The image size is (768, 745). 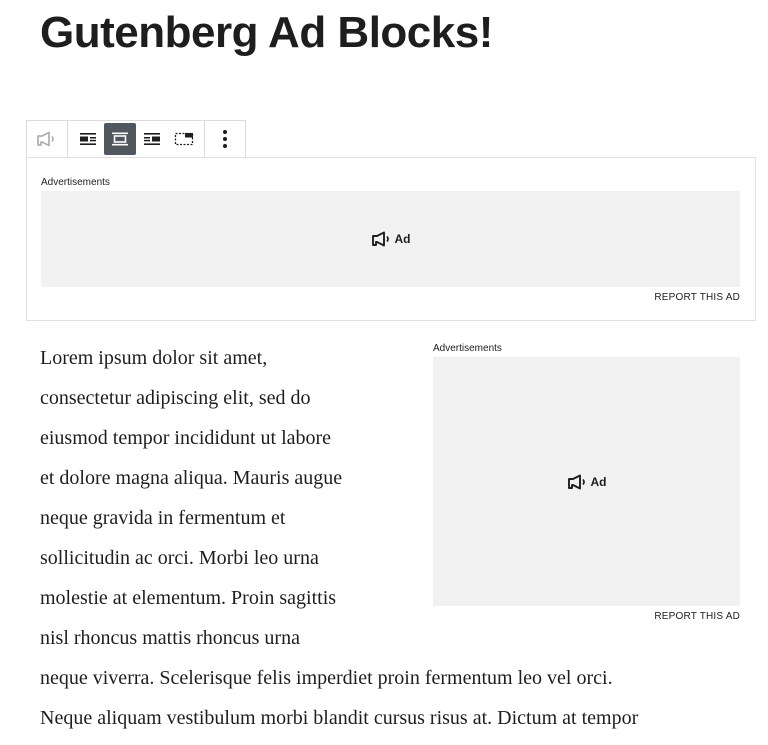 I want to click on block-toolbar, so click(x=136, y=139).